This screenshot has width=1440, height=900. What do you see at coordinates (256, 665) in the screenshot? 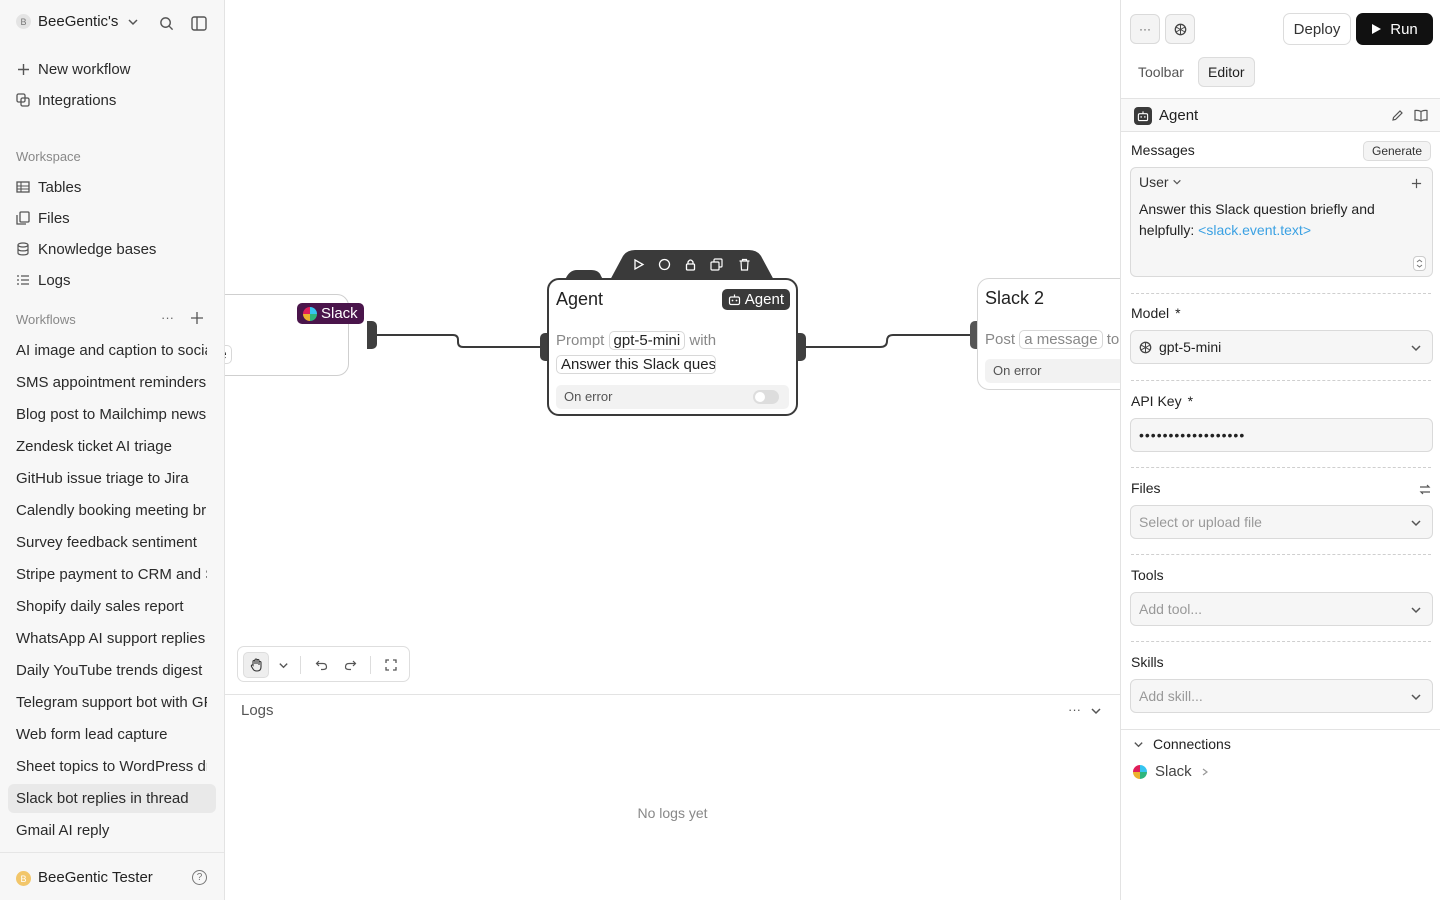
I see `hand-tool-icon` at bounding box center [256, 665].